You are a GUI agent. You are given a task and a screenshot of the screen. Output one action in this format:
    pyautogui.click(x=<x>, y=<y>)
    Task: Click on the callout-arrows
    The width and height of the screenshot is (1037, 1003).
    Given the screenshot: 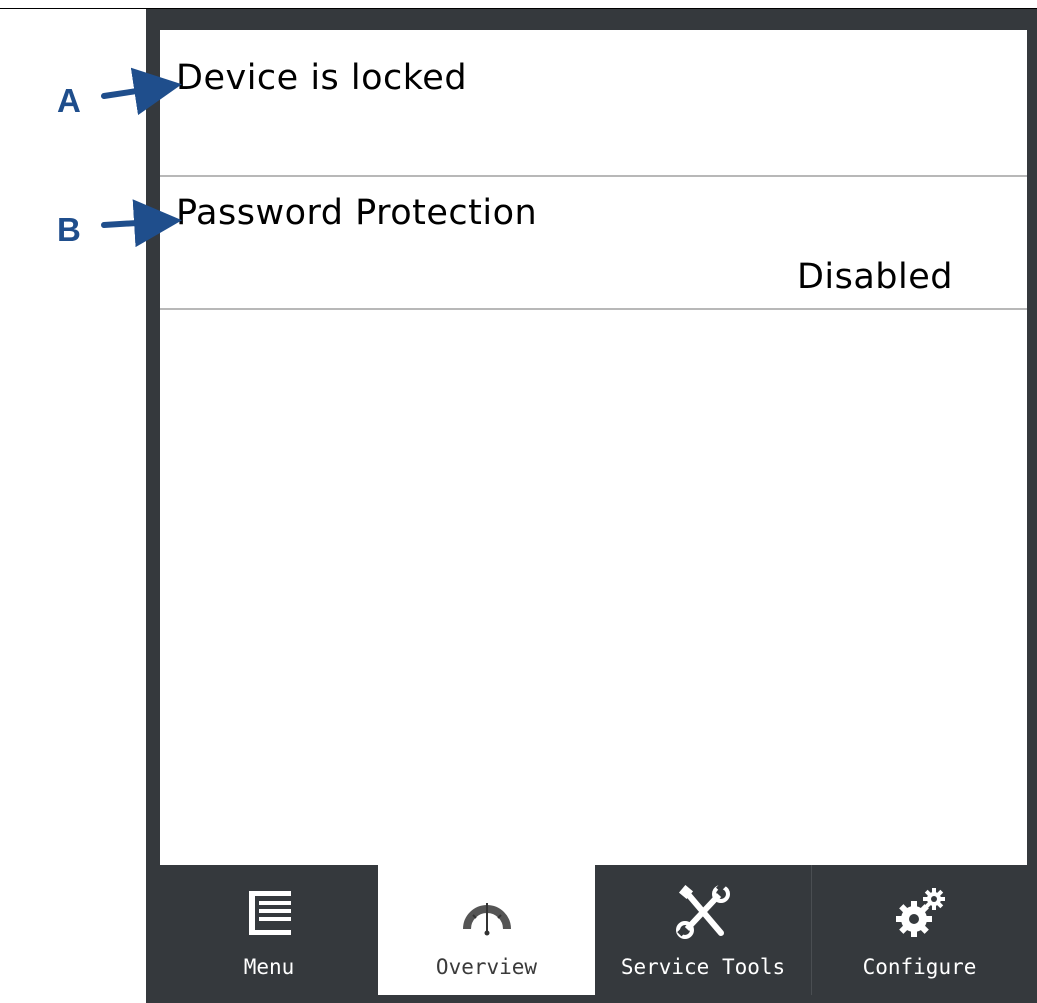 What is the action you would take?
    pyautogui.click(x=141, y=157)
    